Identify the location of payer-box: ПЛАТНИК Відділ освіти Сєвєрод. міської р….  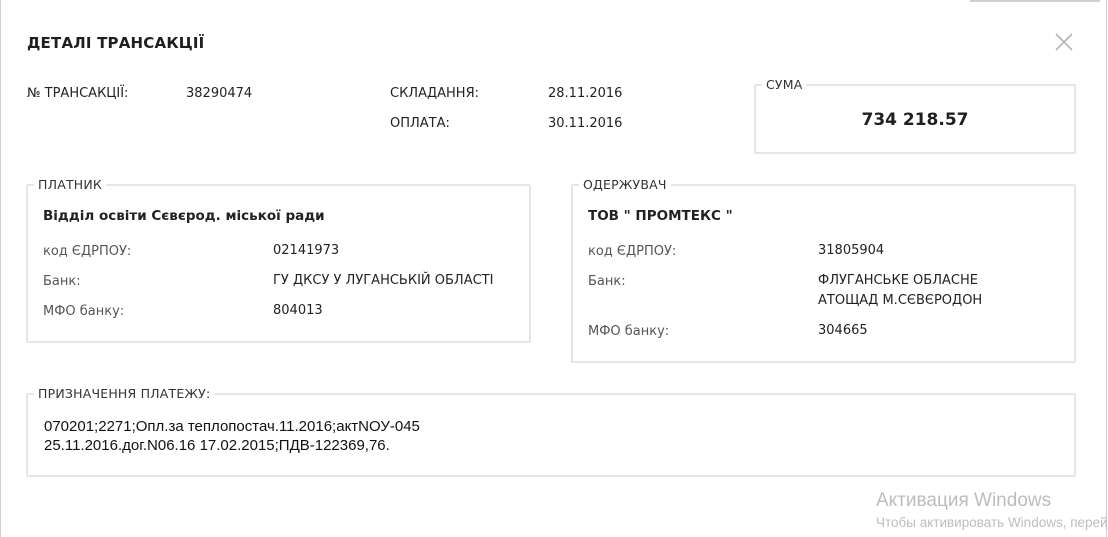
(278, 260).